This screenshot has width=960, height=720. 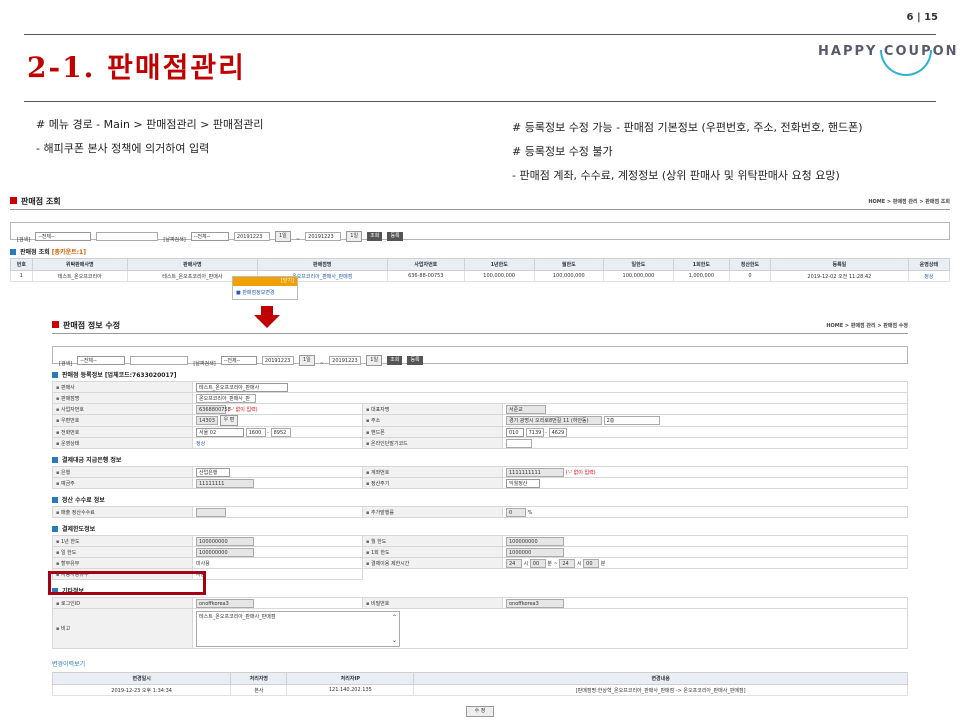 What do you see at coordinates (298, 628) in the screenshot?
I see `memo-textarea: 테스트_온오프코리아_판매사_판매점 ⌃ ⌄` at bounding box center [298, 628].